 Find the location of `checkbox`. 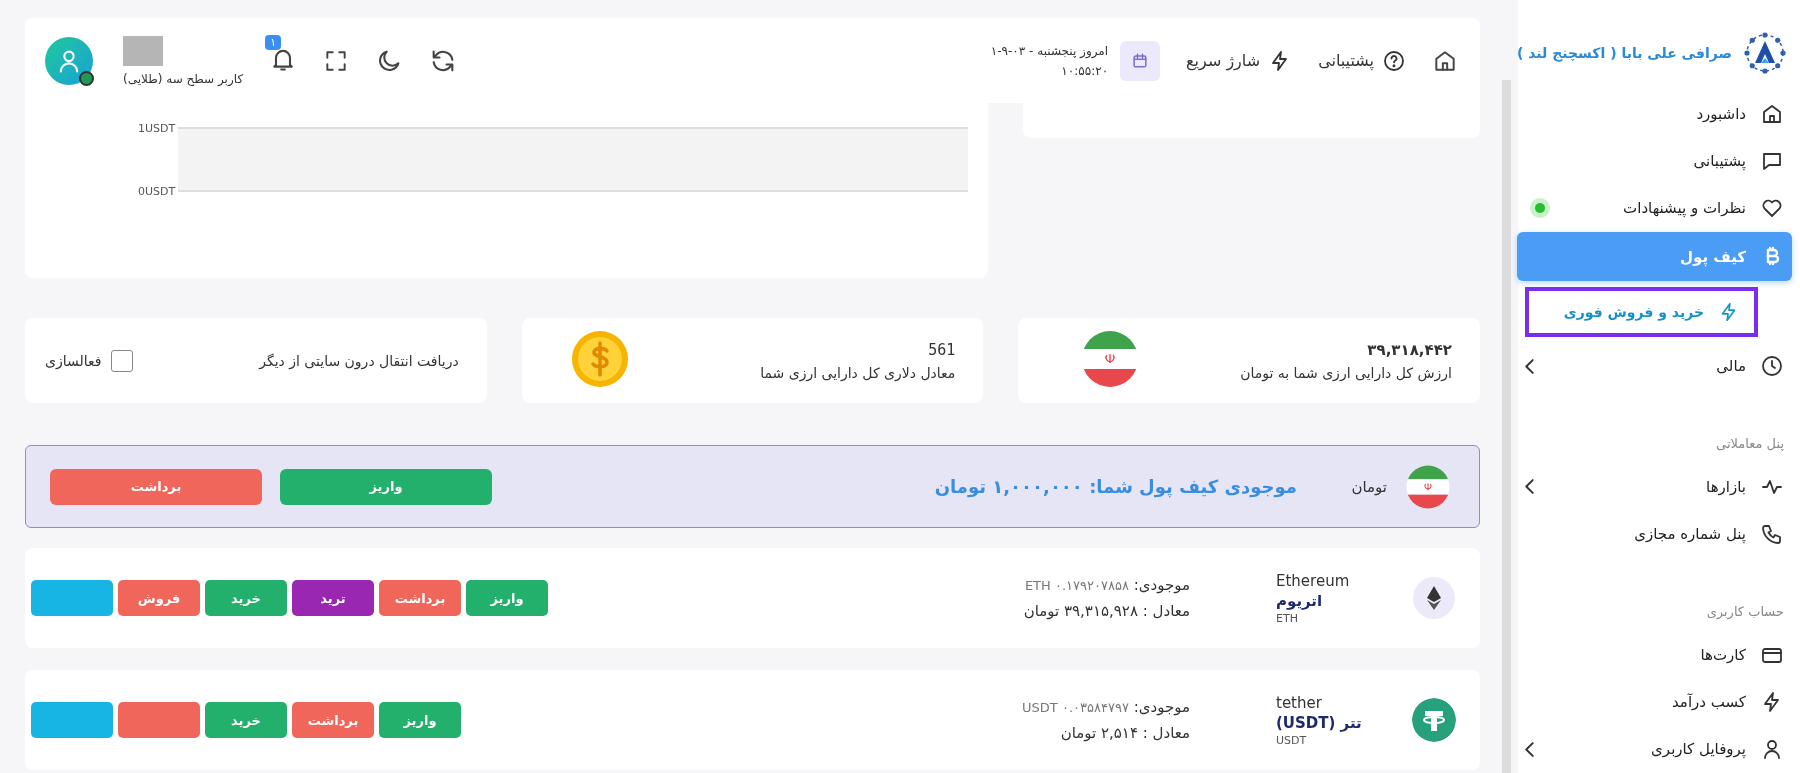

checkbox is located at coordinates (122, 360).